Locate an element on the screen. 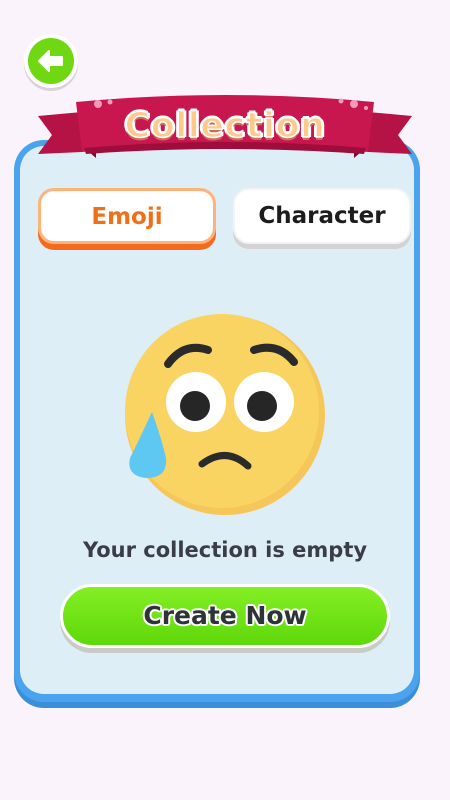 The image size is (450, 800). arrow-left-icon is located at coordinates (51, 61).